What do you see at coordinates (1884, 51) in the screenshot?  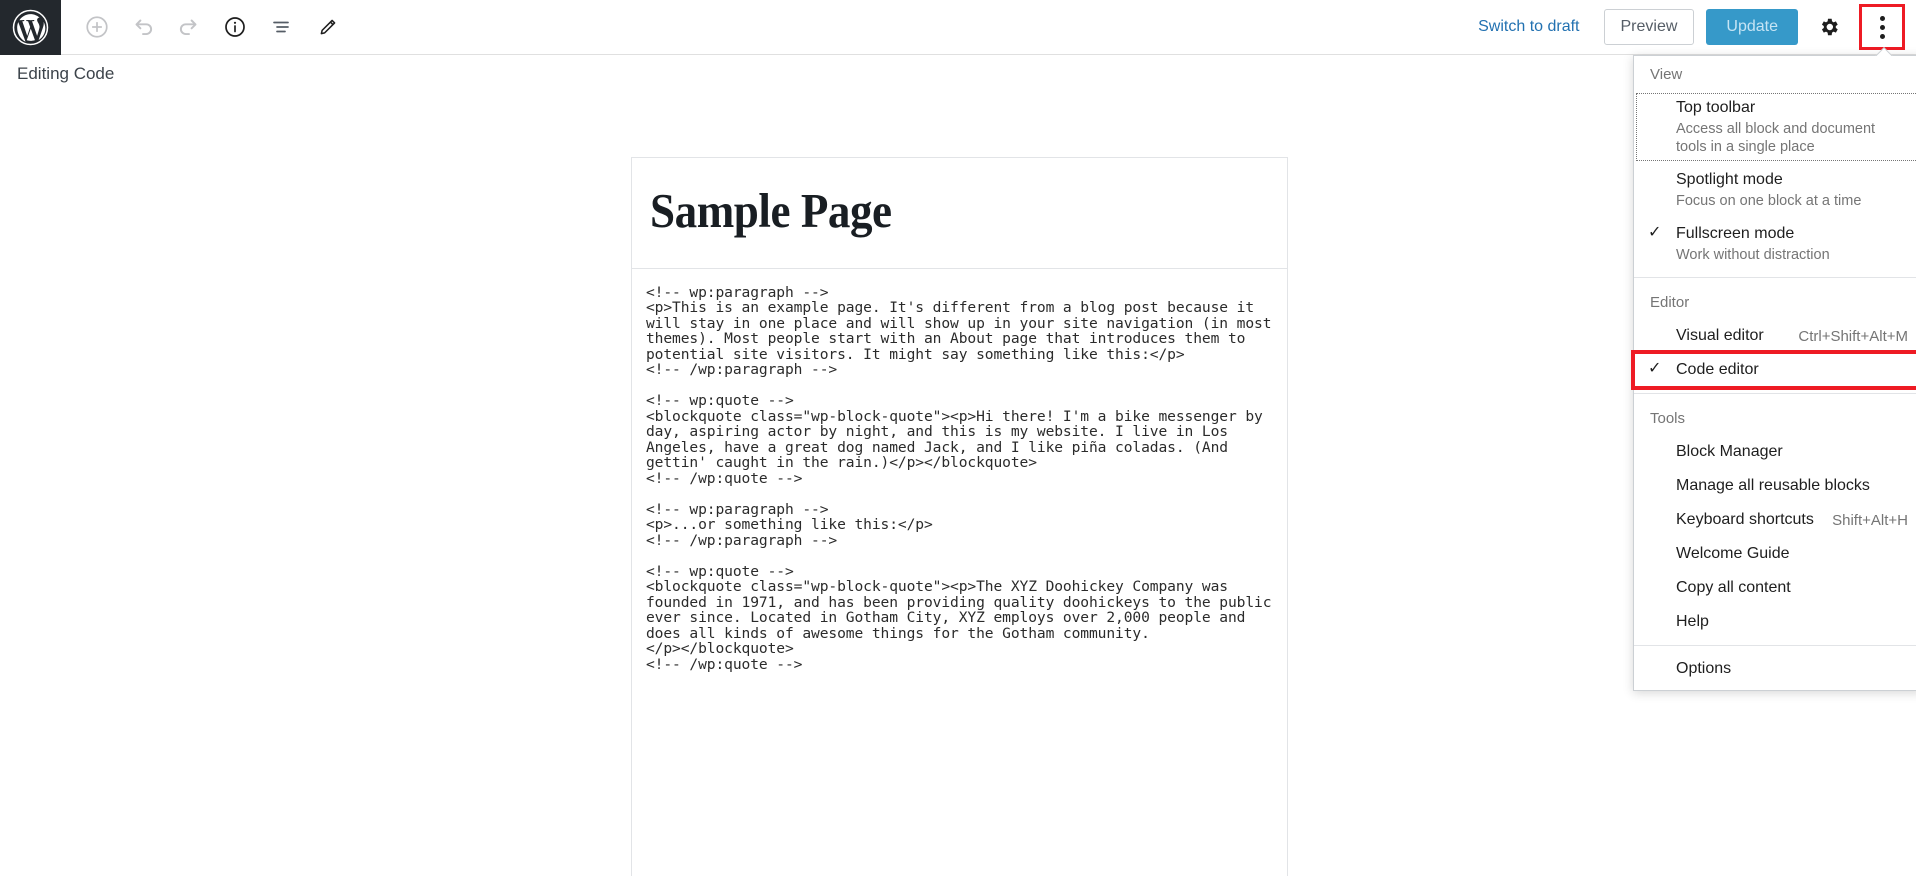 I see `menu-caret-icon` at bounding box center [1884, 51].